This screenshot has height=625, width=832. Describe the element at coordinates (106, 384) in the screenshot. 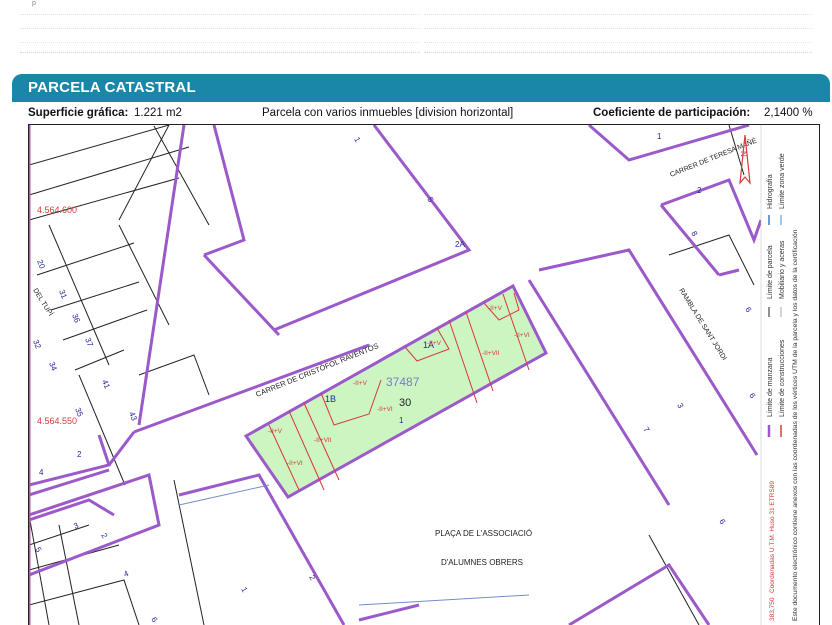

I see `house-number: 41` at that location.